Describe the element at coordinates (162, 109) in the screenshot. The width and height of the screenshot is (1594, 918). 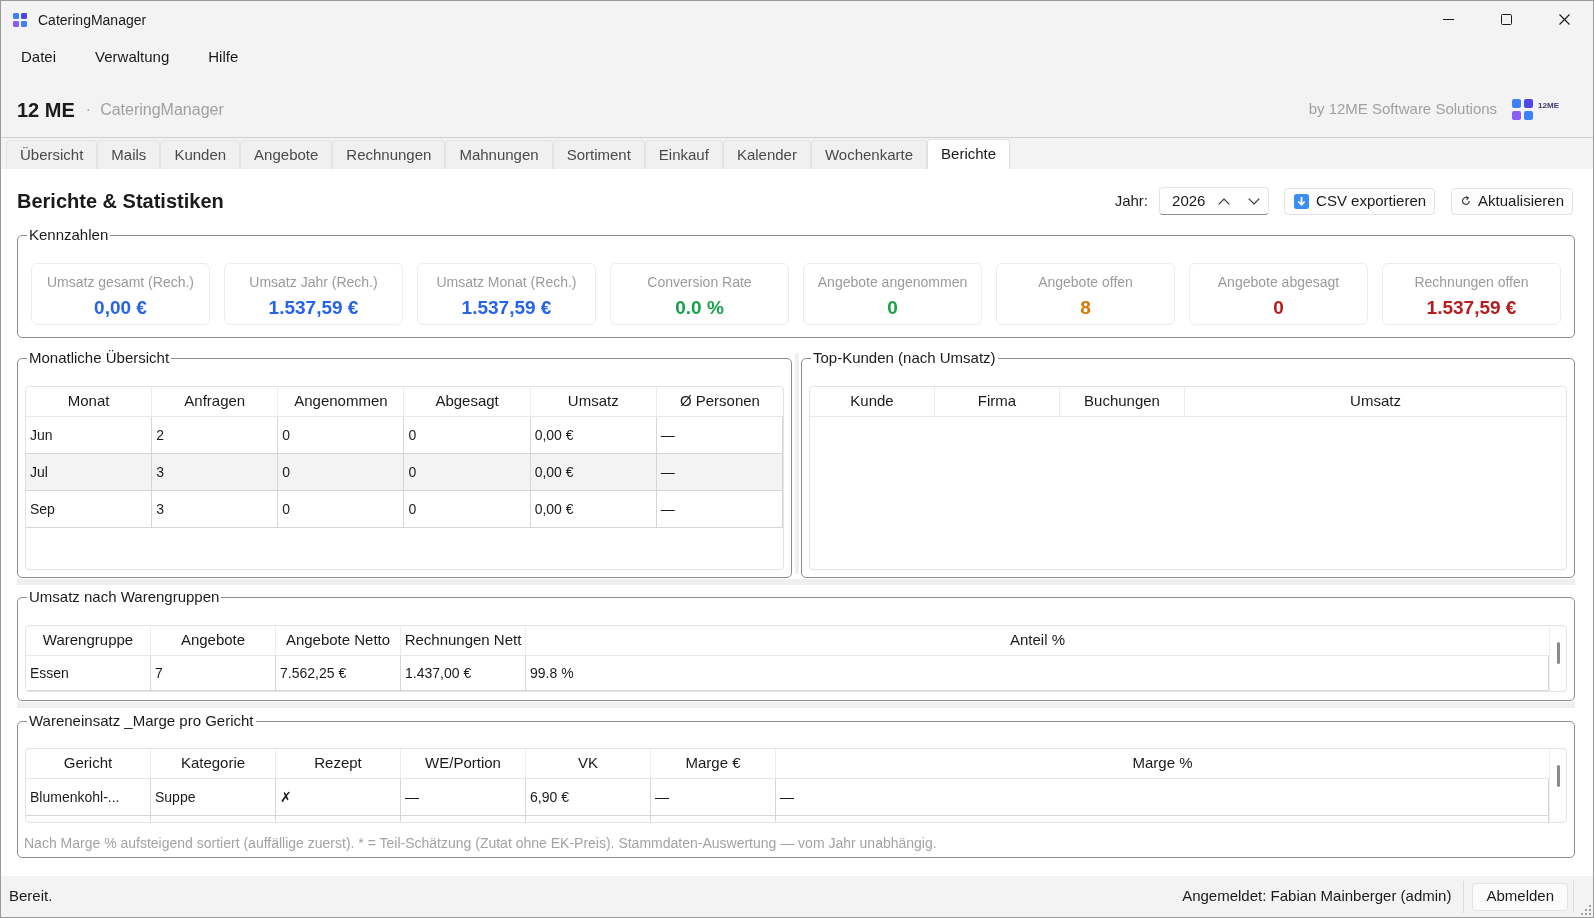
I see `app-name: CateringManager` at that location.